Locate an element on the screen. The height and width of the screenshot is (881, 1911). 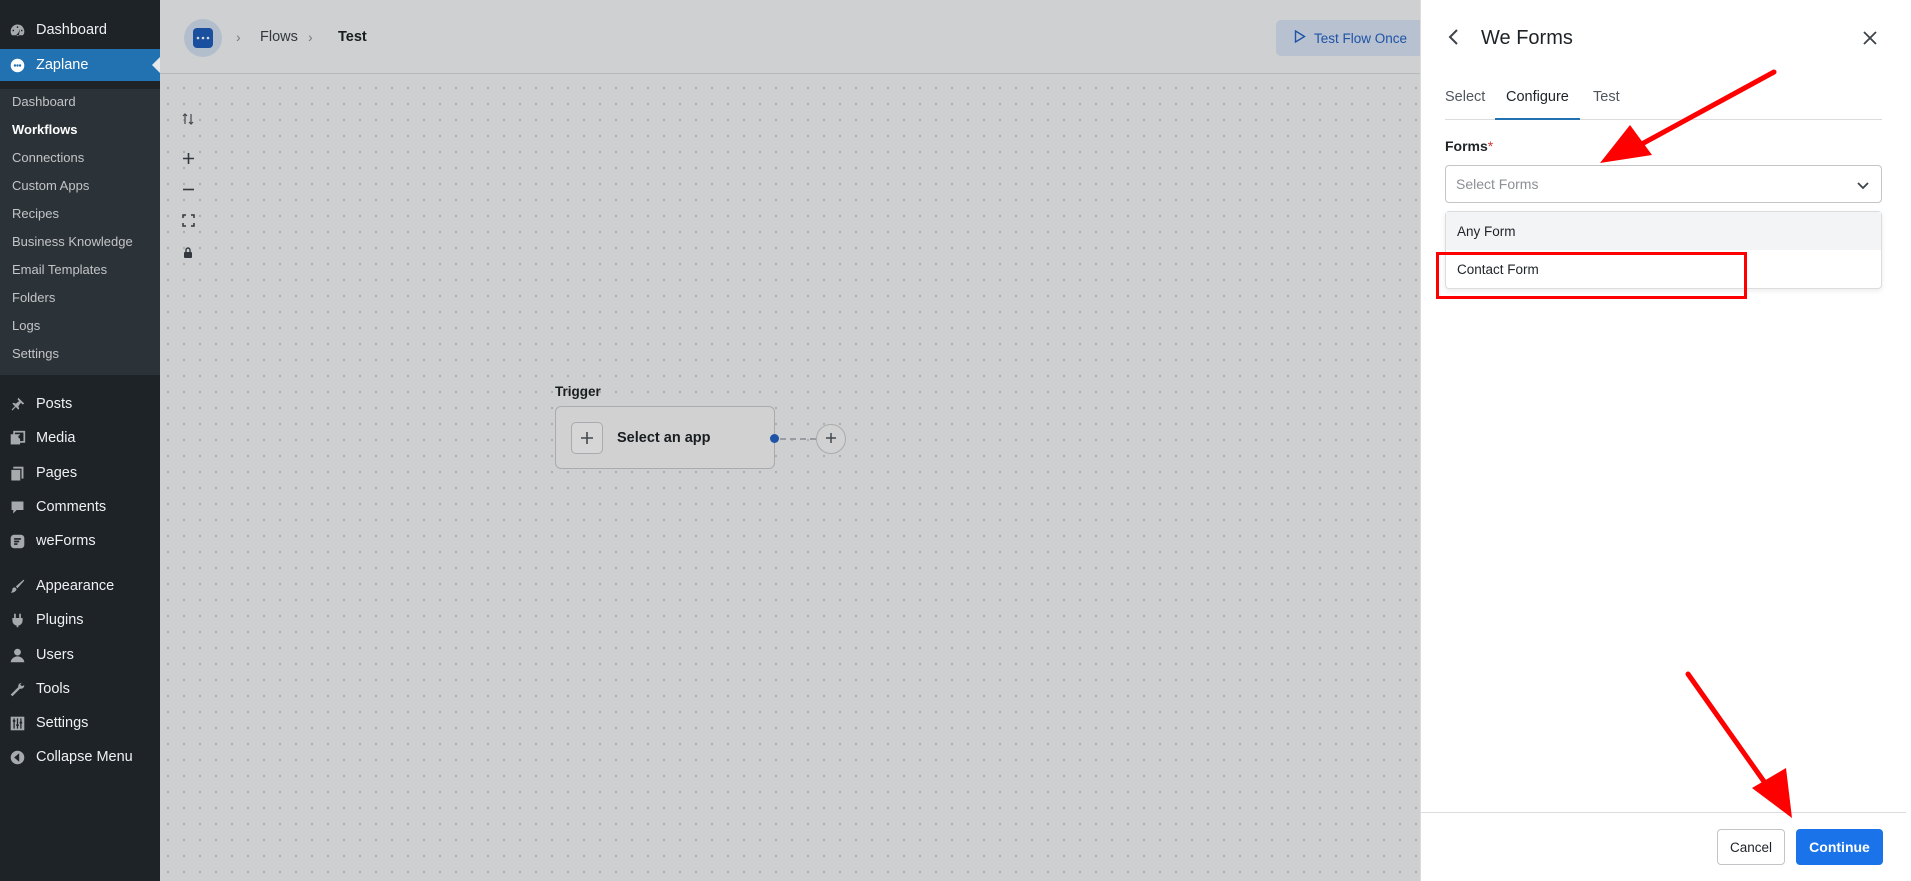
wp-menu-settings: Settings is located at coordinates (80, 723).